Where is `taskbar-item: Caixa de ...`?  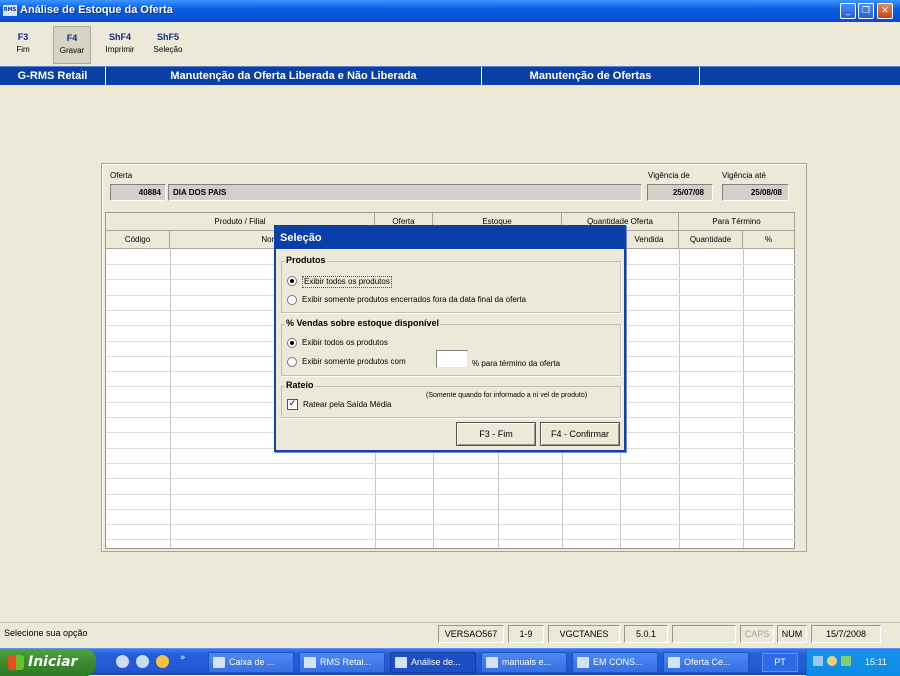 taskbar-item: Caixa de ... is located at coordinates (251, 662).